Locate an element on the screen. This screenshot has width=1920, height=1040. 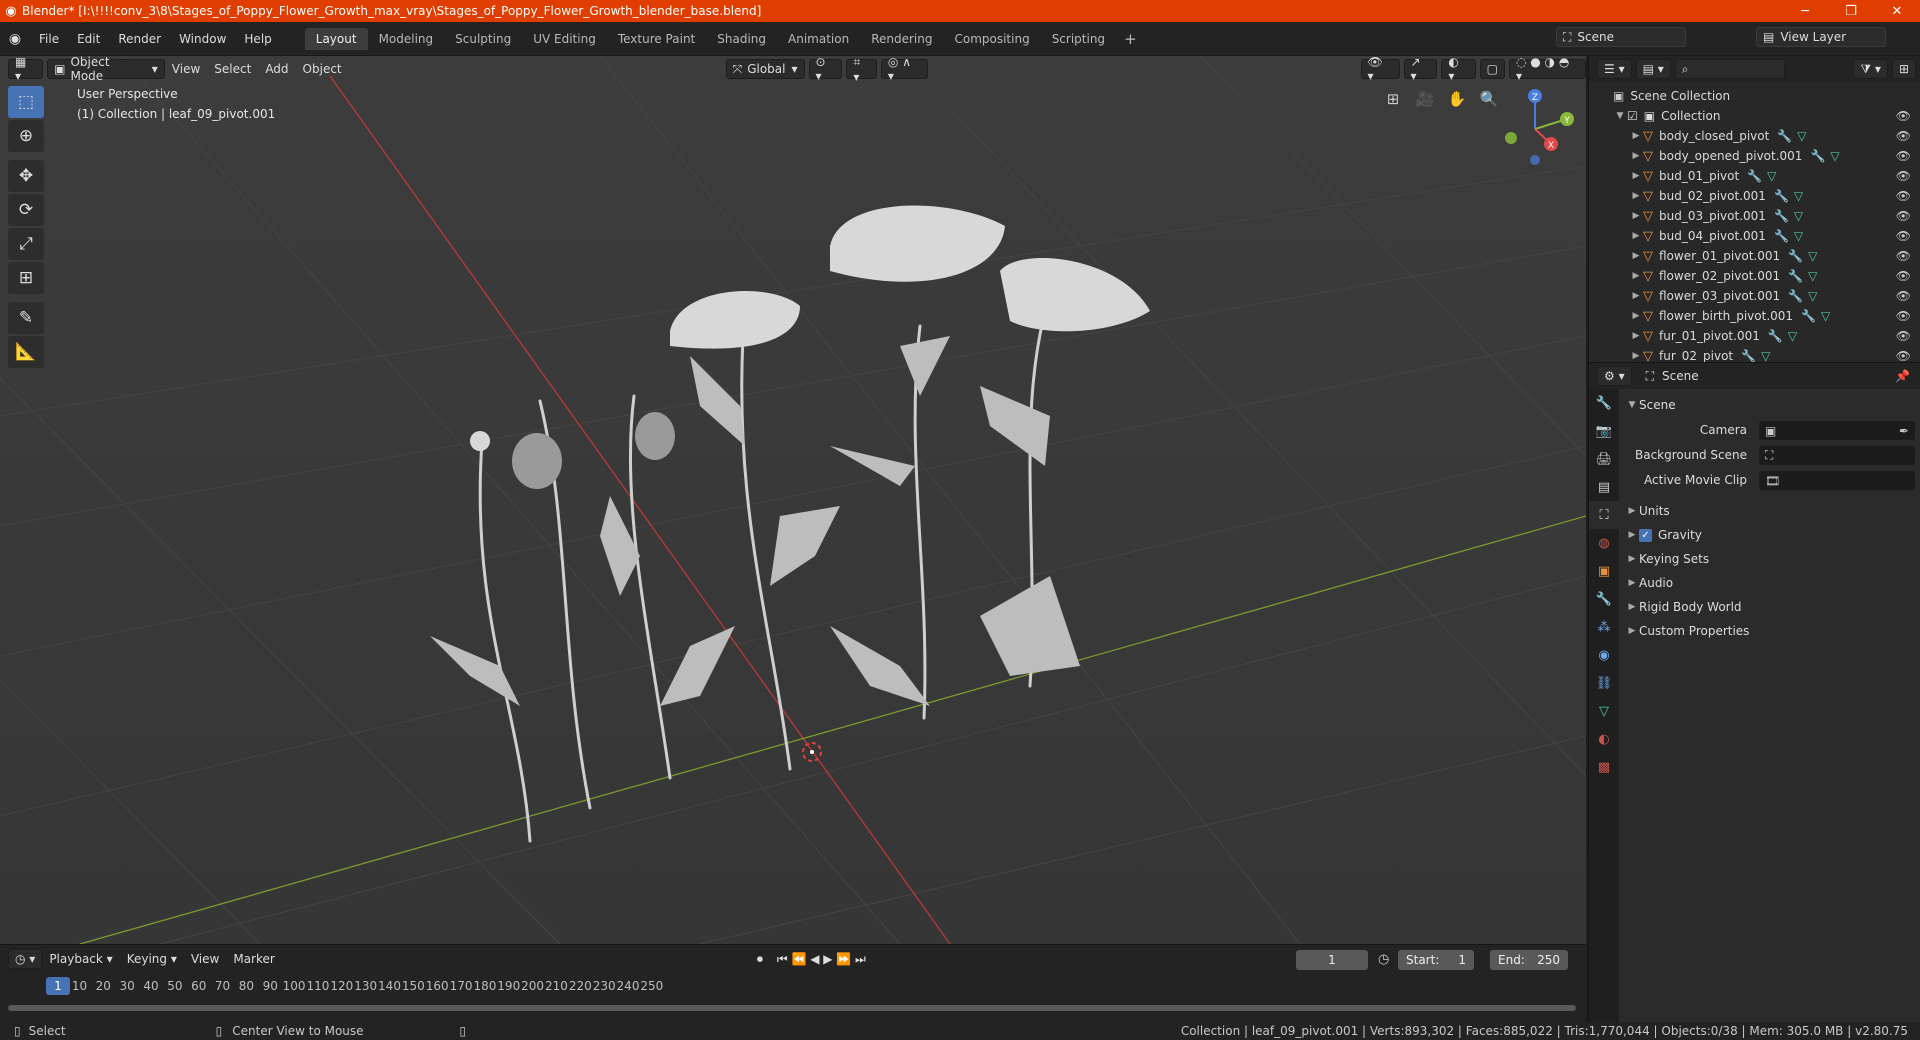
pan-hand-icon: ✋ is located at coordinates (1457, 99).